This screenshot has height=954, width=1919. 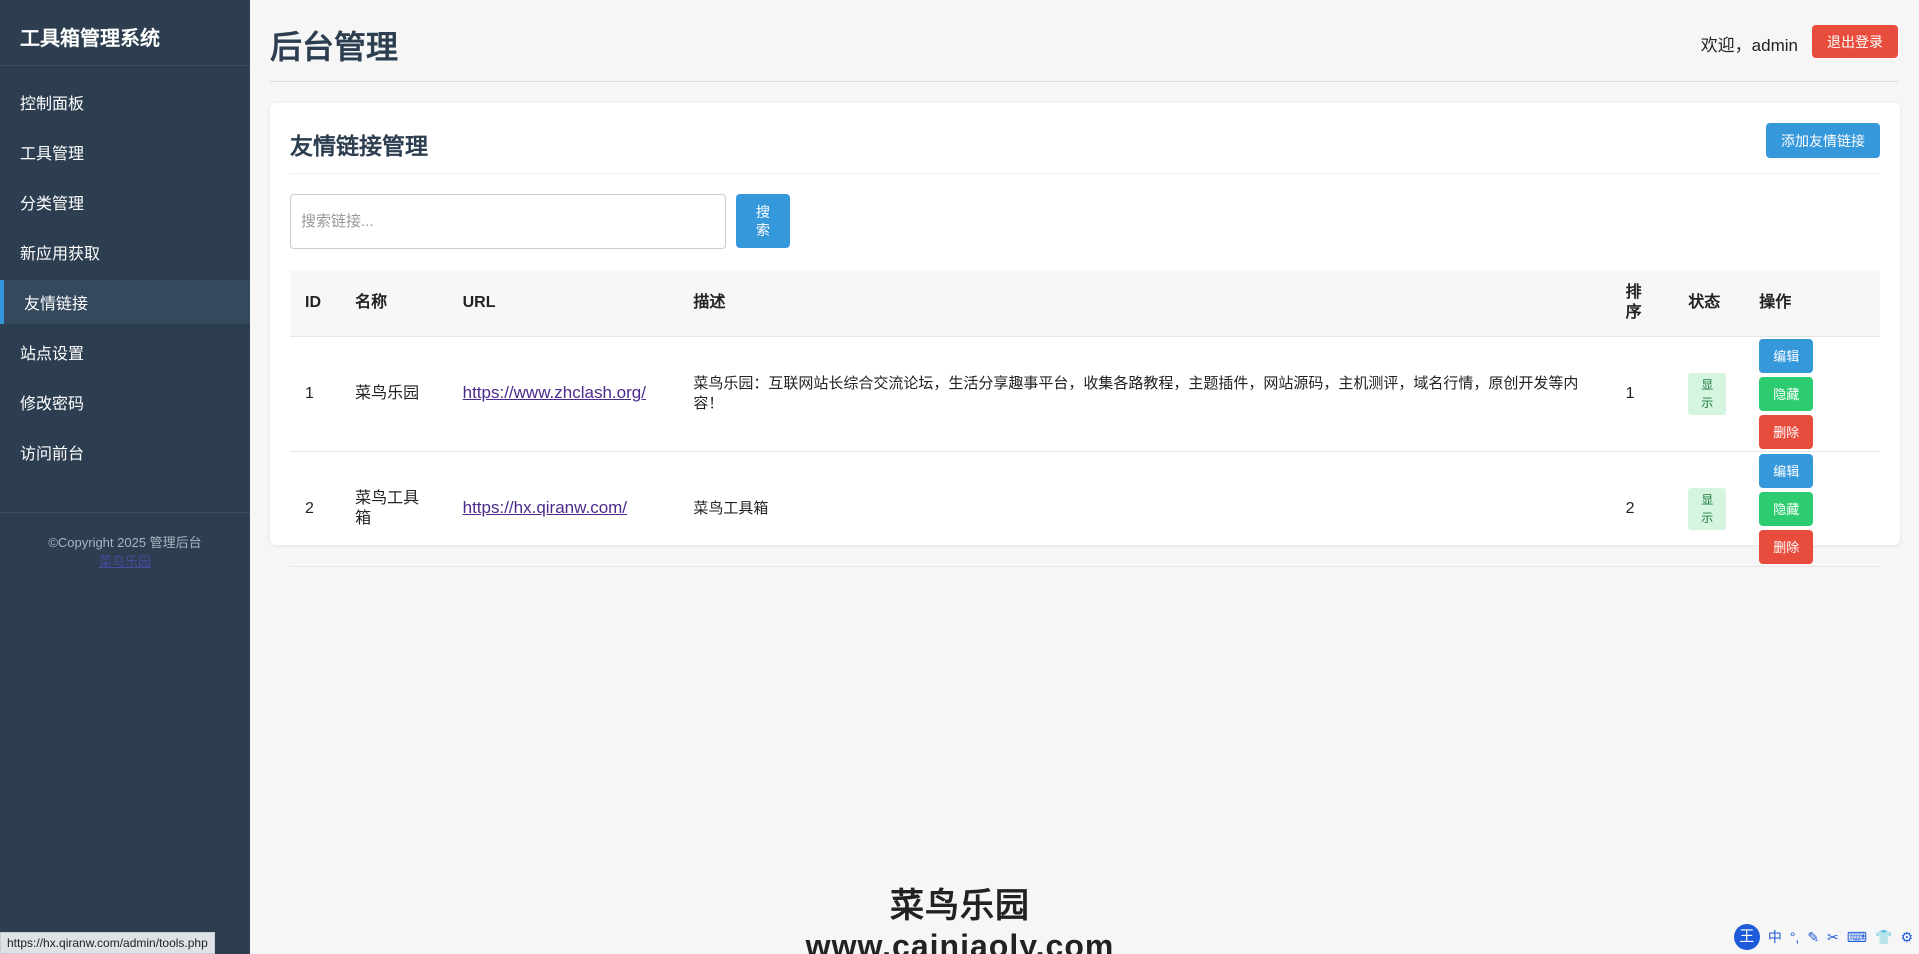 What do you see at coordinates (52, 204) in the screenshot?
I see `sidebar-item-label: 分类管理` at bounding box center [52, 204].